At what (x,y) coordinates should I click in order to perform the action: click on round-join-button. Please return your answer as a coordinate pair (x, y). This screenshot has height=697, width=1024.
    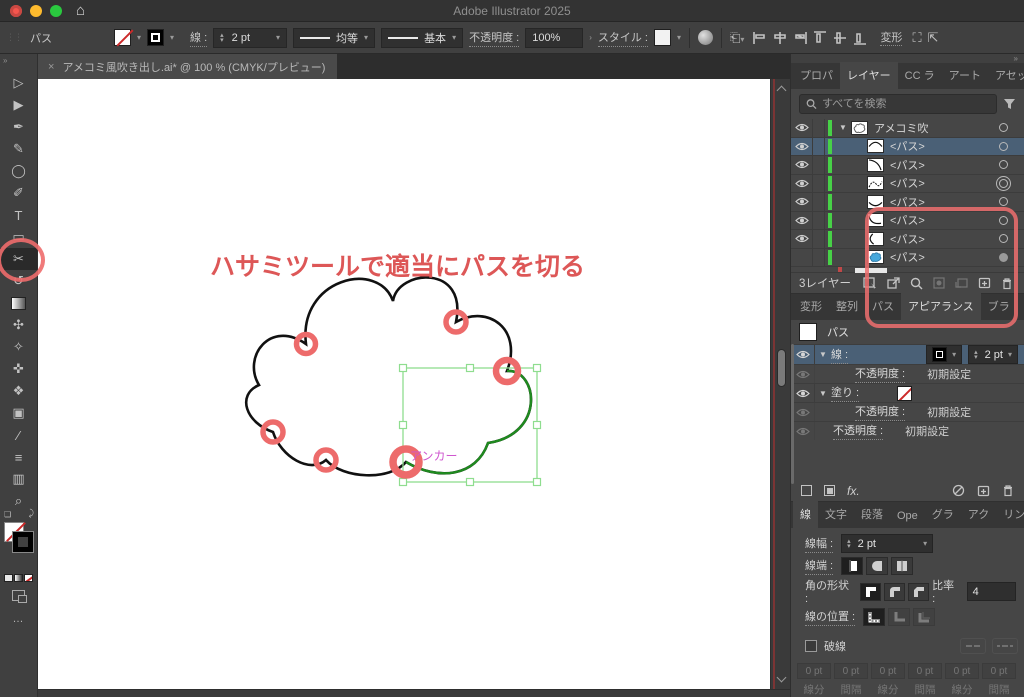
    Looking at the image, I should click on (895, 591).